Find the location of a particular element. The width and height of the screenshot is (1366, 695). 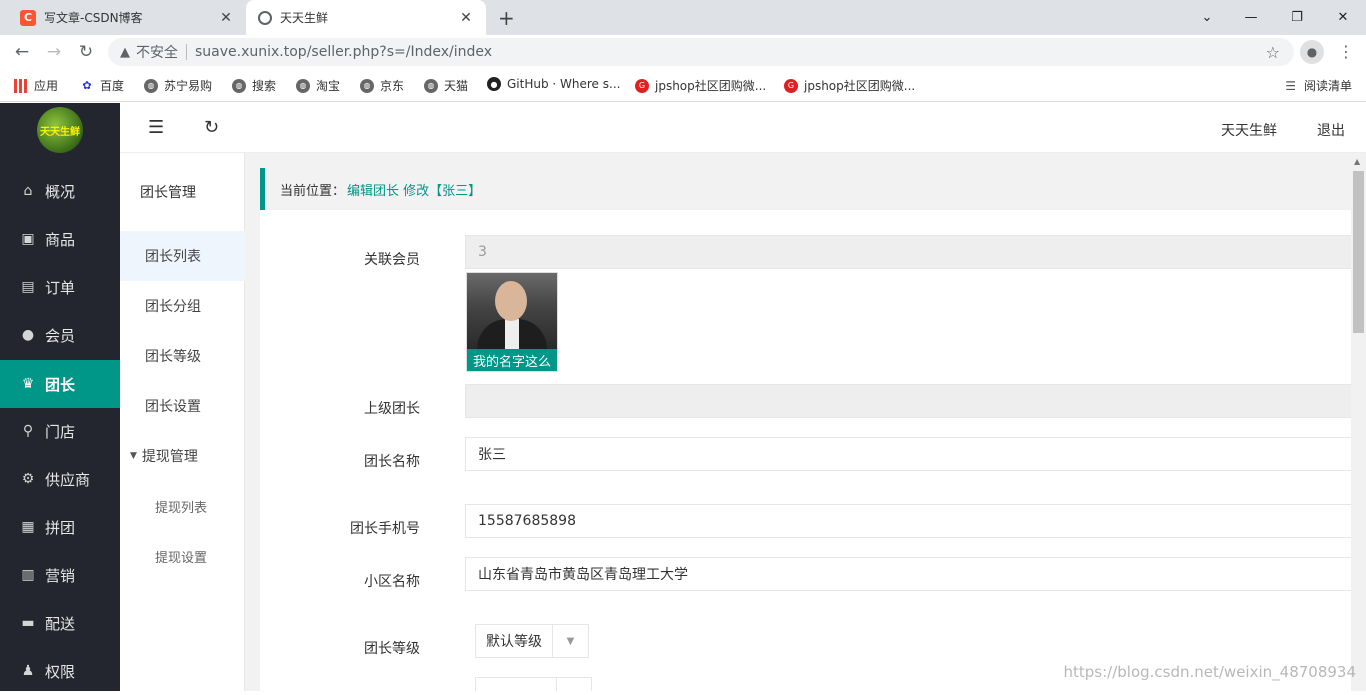

leader-name-input: 张三 is located at coordinates (908, 454).